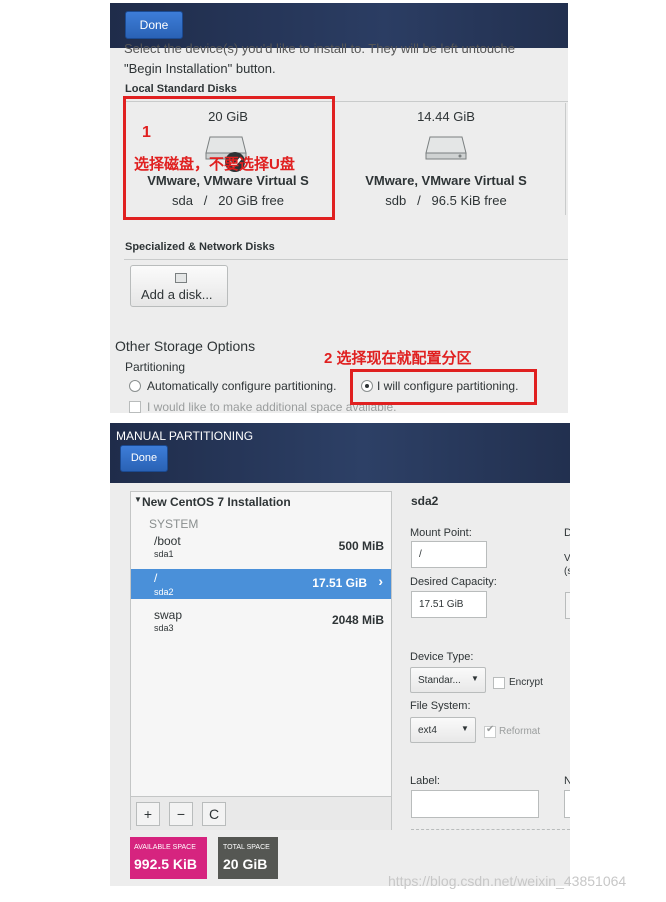  Describe the element at coordinates (440, 706) in the screenshot. I see `file-system-label: File System:` at that location.